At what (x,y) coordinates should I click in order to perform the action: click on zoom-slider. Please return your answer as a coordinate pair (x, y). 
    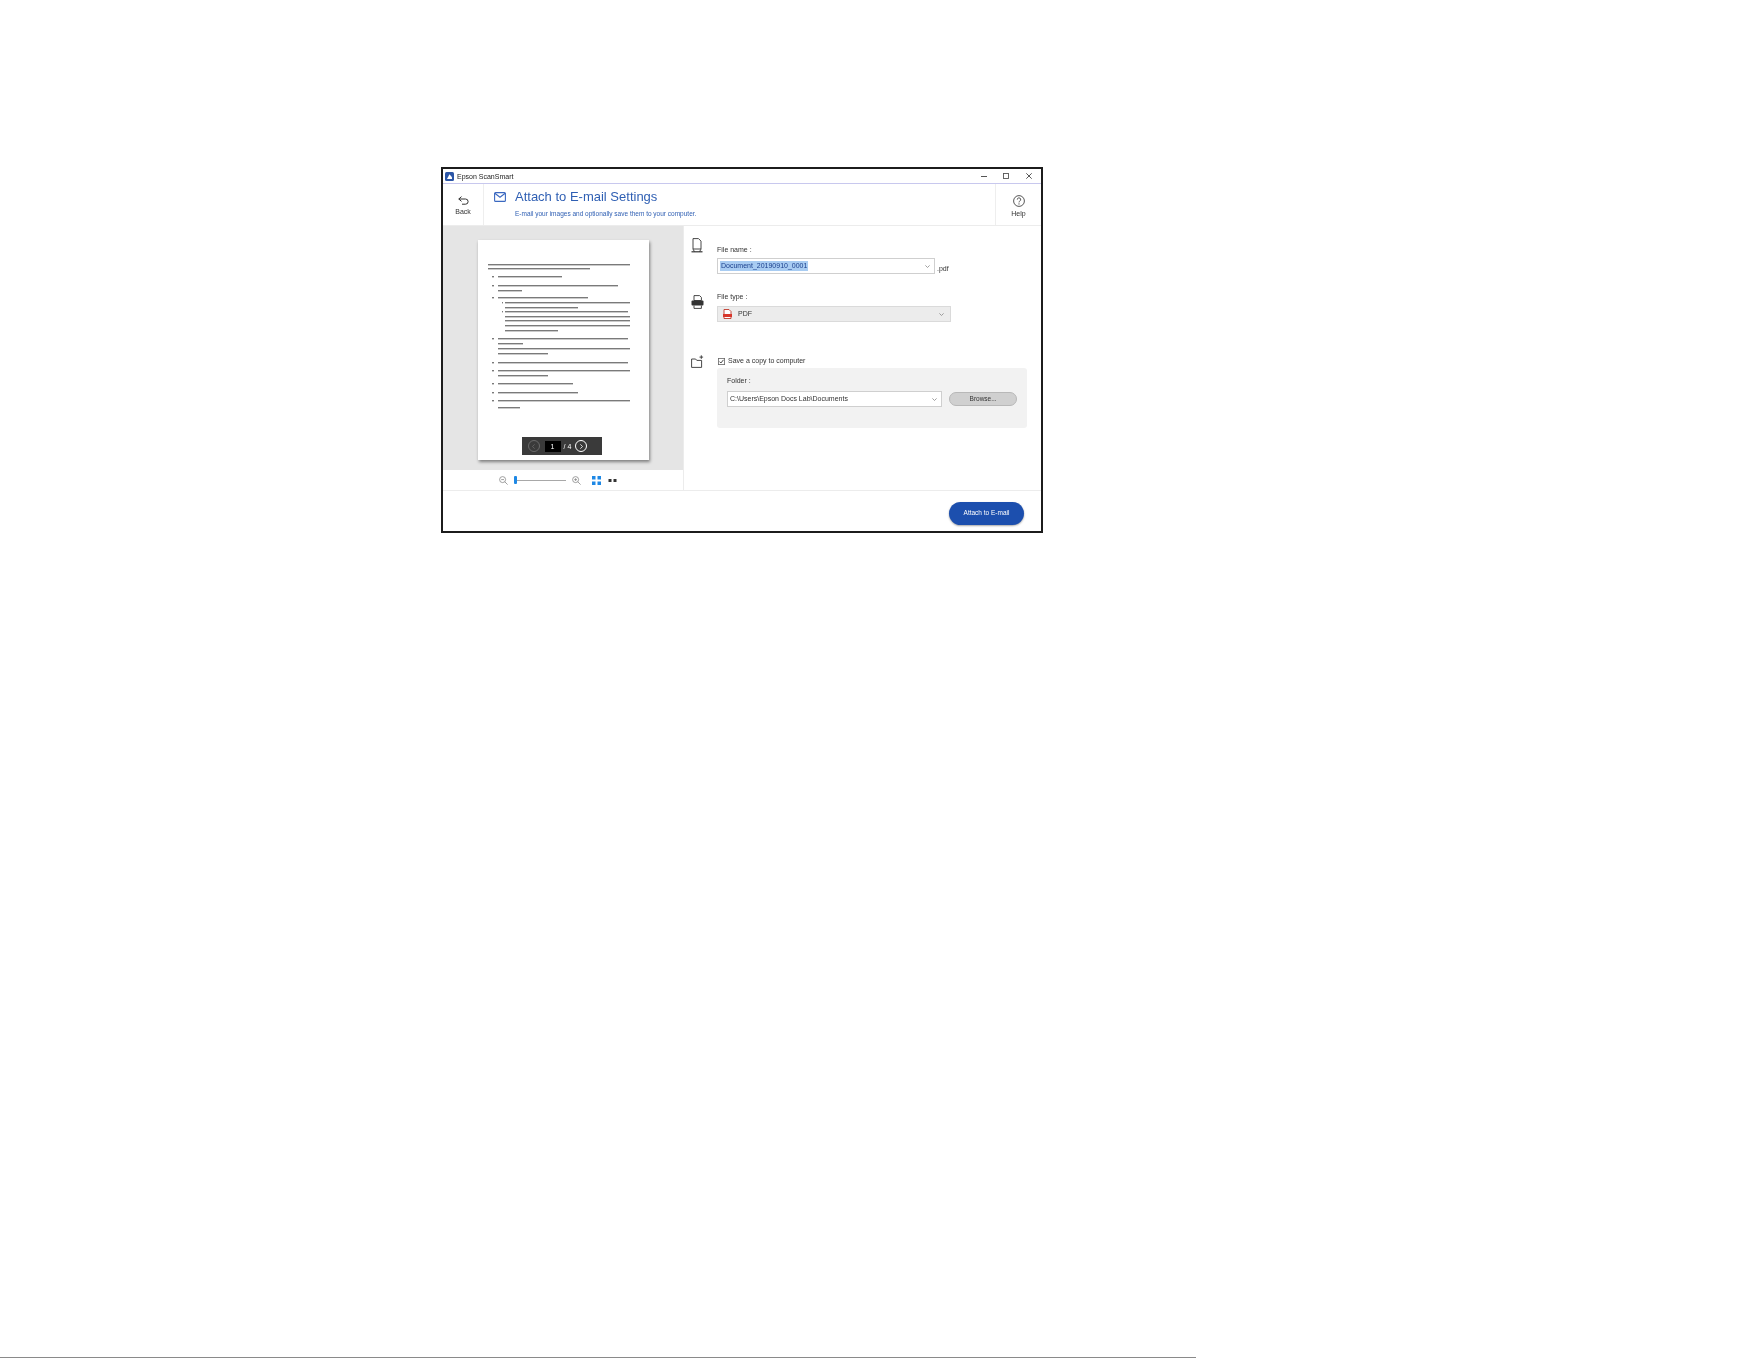
    Looking at the image, I should click on (540, 480).